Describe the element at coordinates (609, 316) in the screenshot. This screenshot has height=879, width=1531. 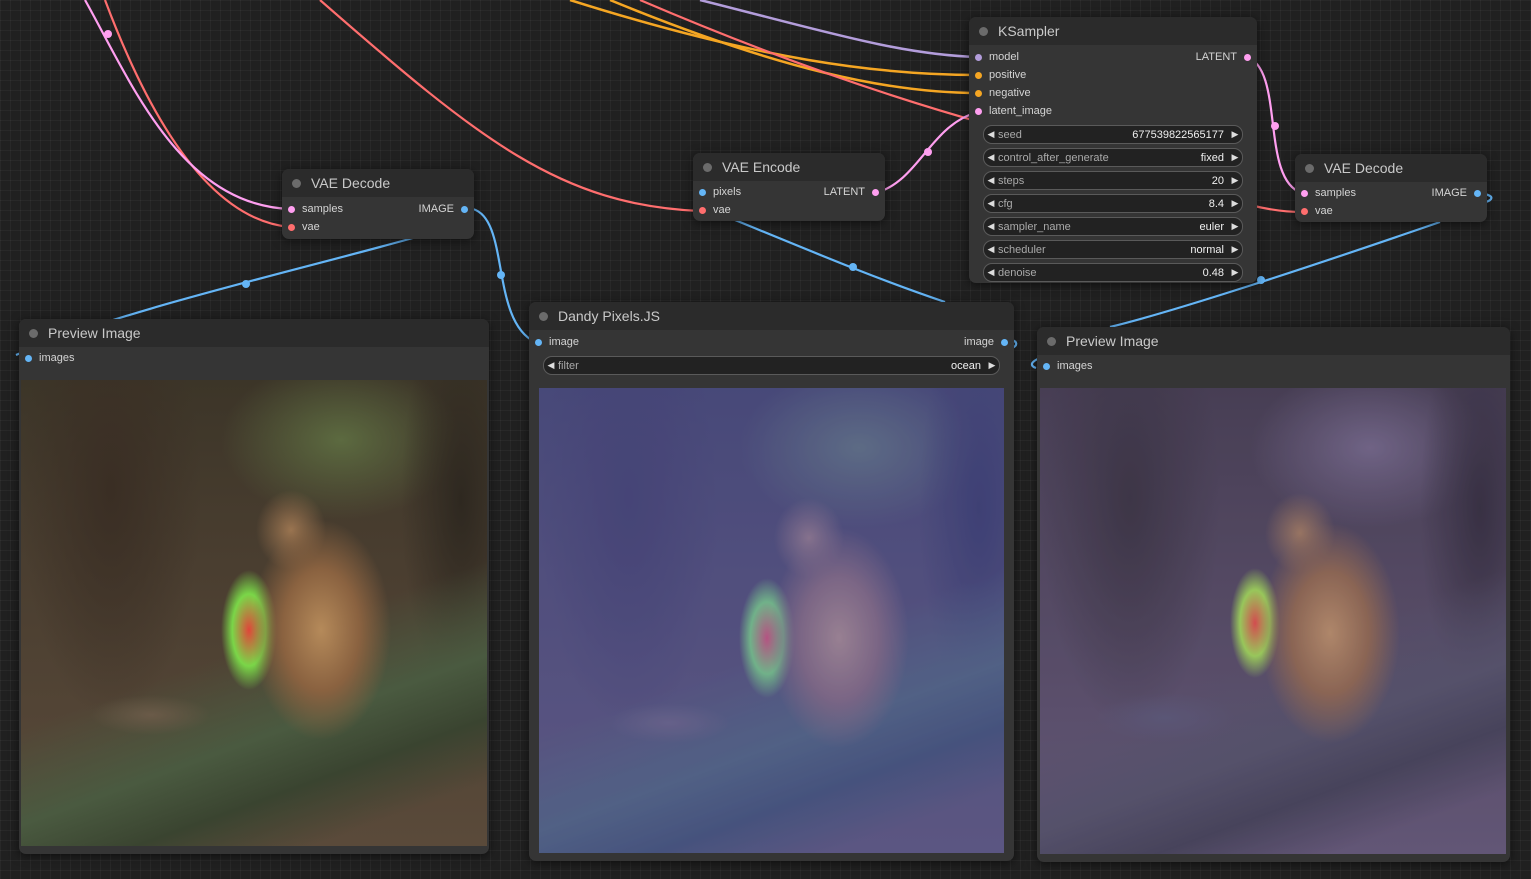
I see `node-title: Dandy Pixels.JS` at that location.